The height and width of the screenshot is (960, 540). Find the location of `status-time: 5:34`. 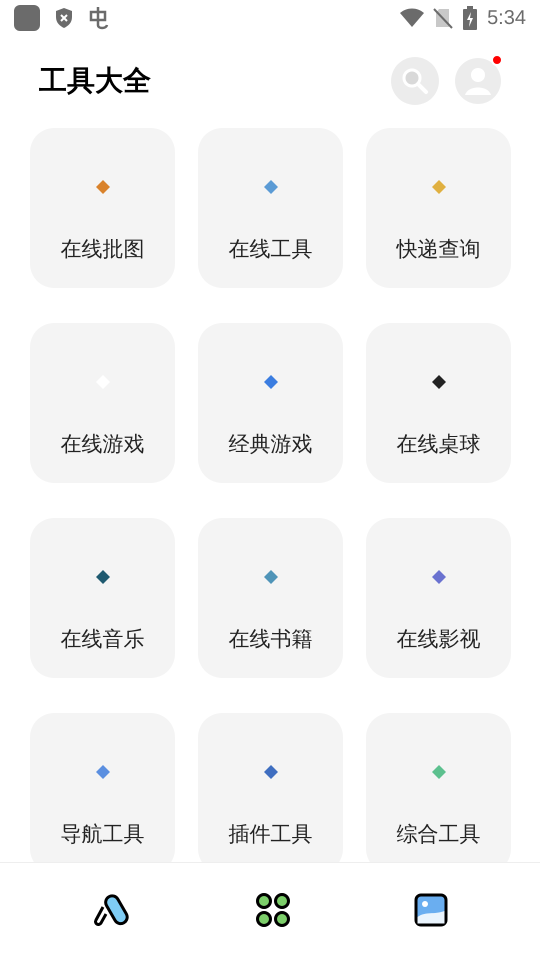

status-time: 5:34 is located at coordinates (506, 18).